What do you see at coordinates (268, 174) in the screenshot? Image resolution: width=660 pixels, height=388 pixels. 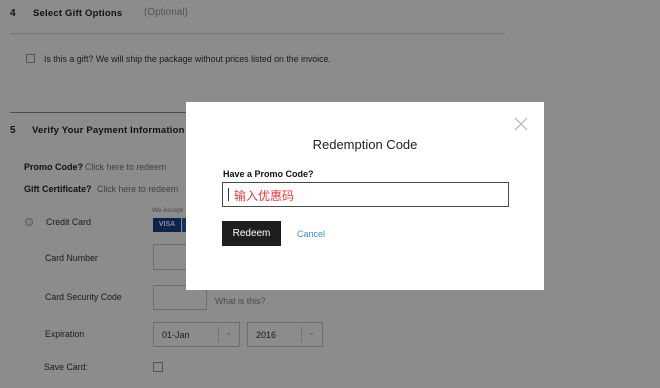 I see `promo-code-field-label: Have a Promo Code?` at bounding box center [268, 174].